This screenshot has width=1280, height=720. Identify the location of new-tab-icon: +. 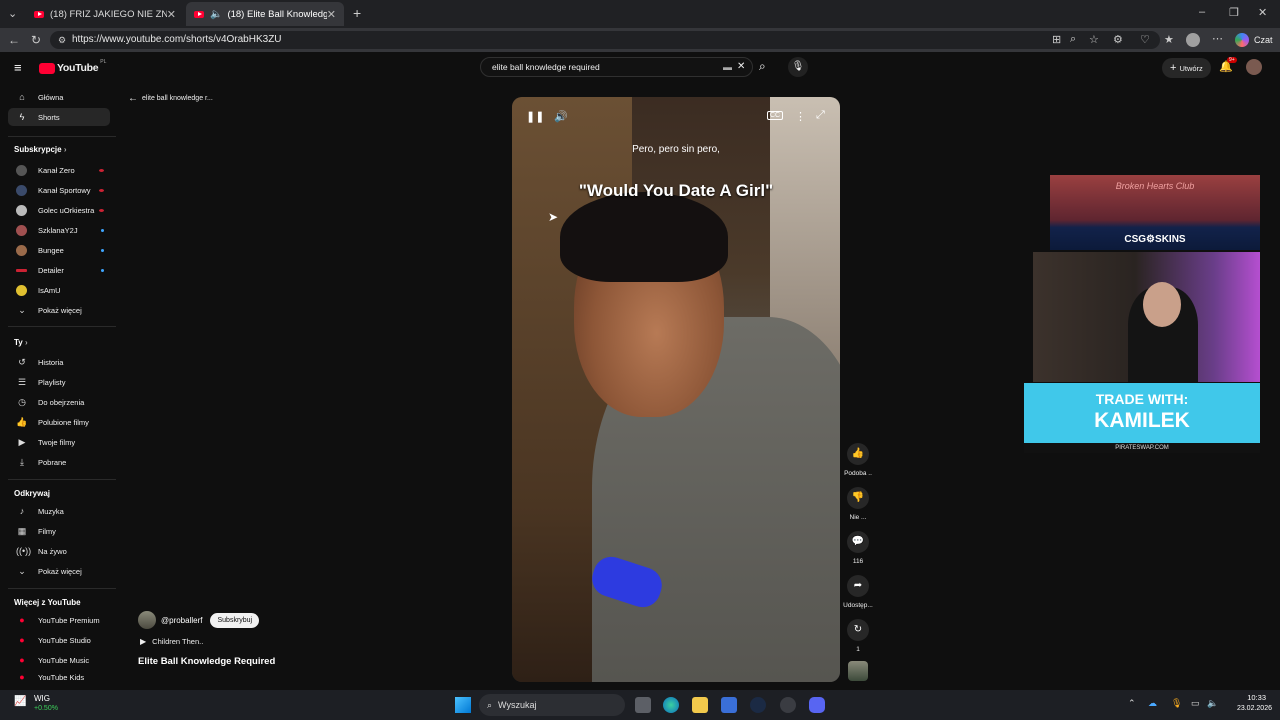
(357, 13).